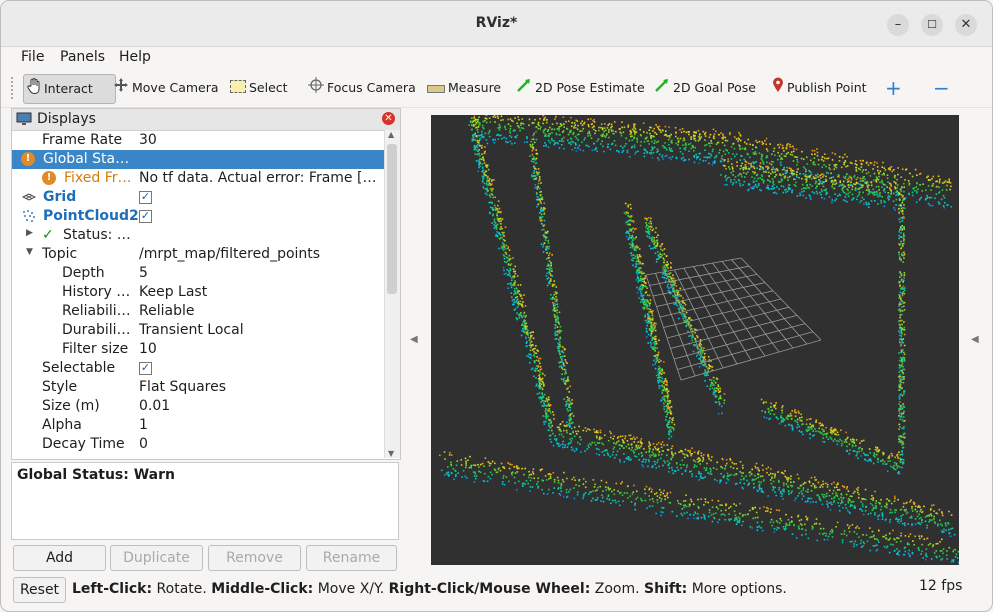 This screenshot has width=993, height=612. What do you see at coordinates (60, 254) in the screenshot?
I see `row-key: Topic` at bounding box center [60, 254].